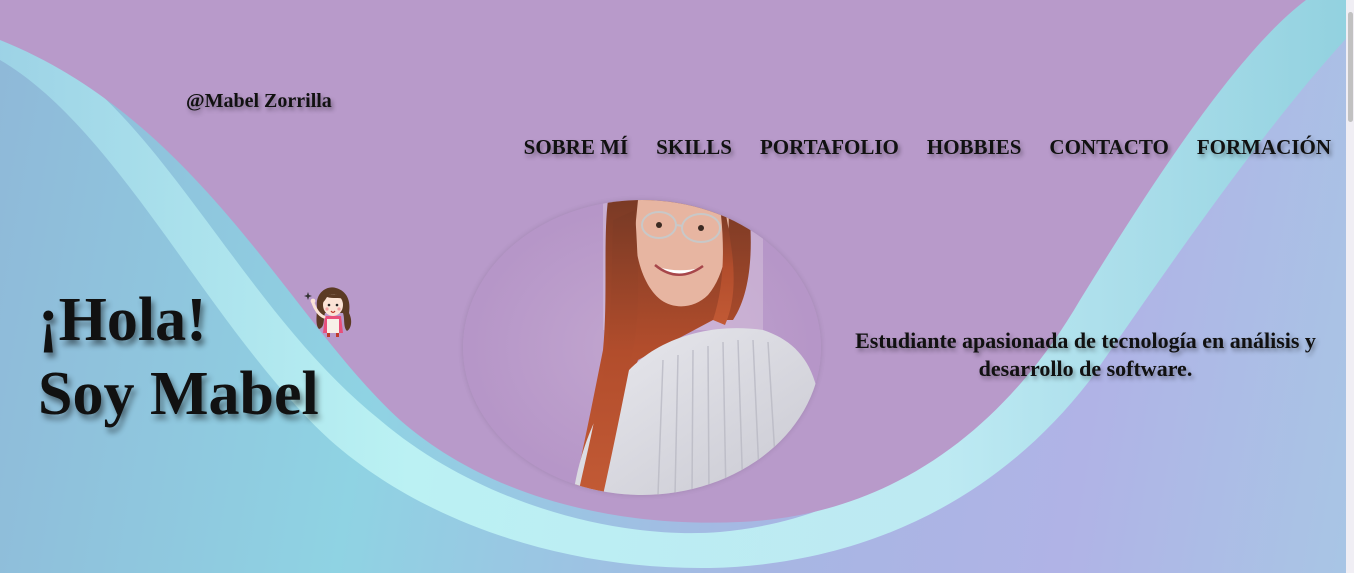 The image size is (1354, 573). I want to click on hero-greeting: ¡Hola!, so click(122, 320).